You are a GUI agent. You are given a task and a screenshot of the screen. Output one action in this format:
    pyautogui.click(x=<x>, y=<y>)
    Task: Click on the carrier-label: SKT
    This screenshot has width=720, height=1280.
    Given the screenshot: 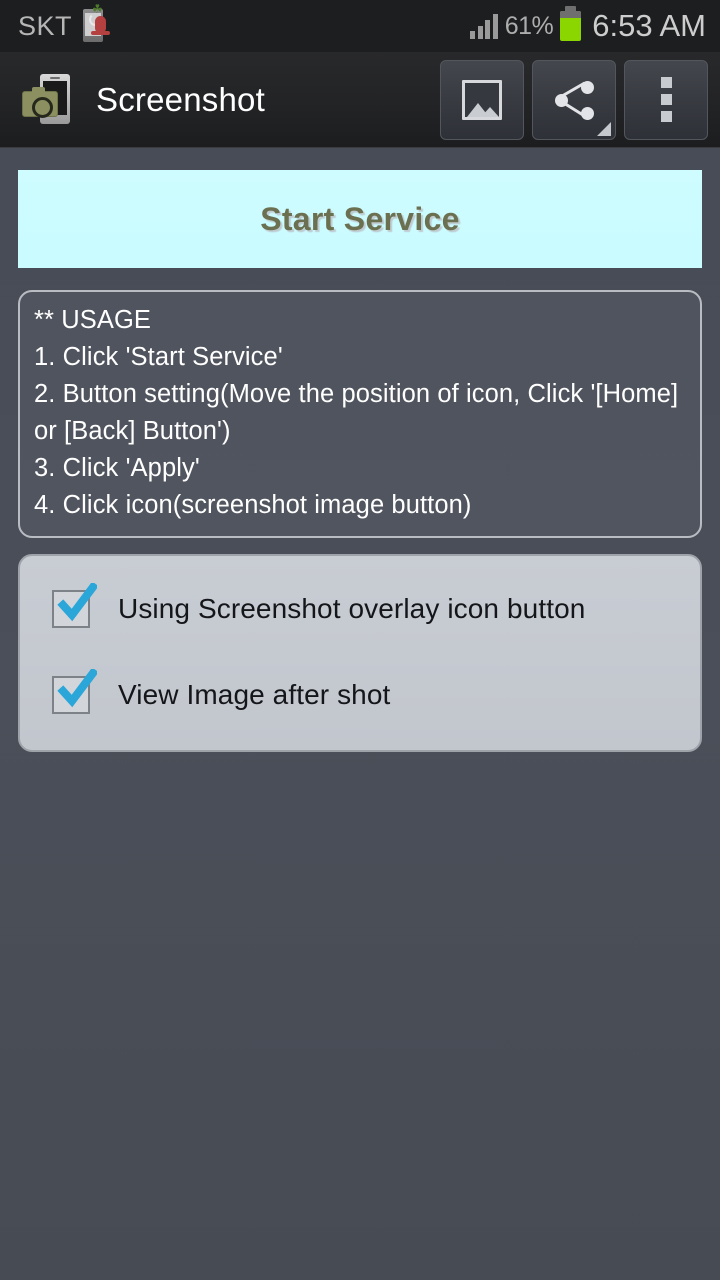 What is the action you would take?
    pyautogui.click(x=45, y=25)
    